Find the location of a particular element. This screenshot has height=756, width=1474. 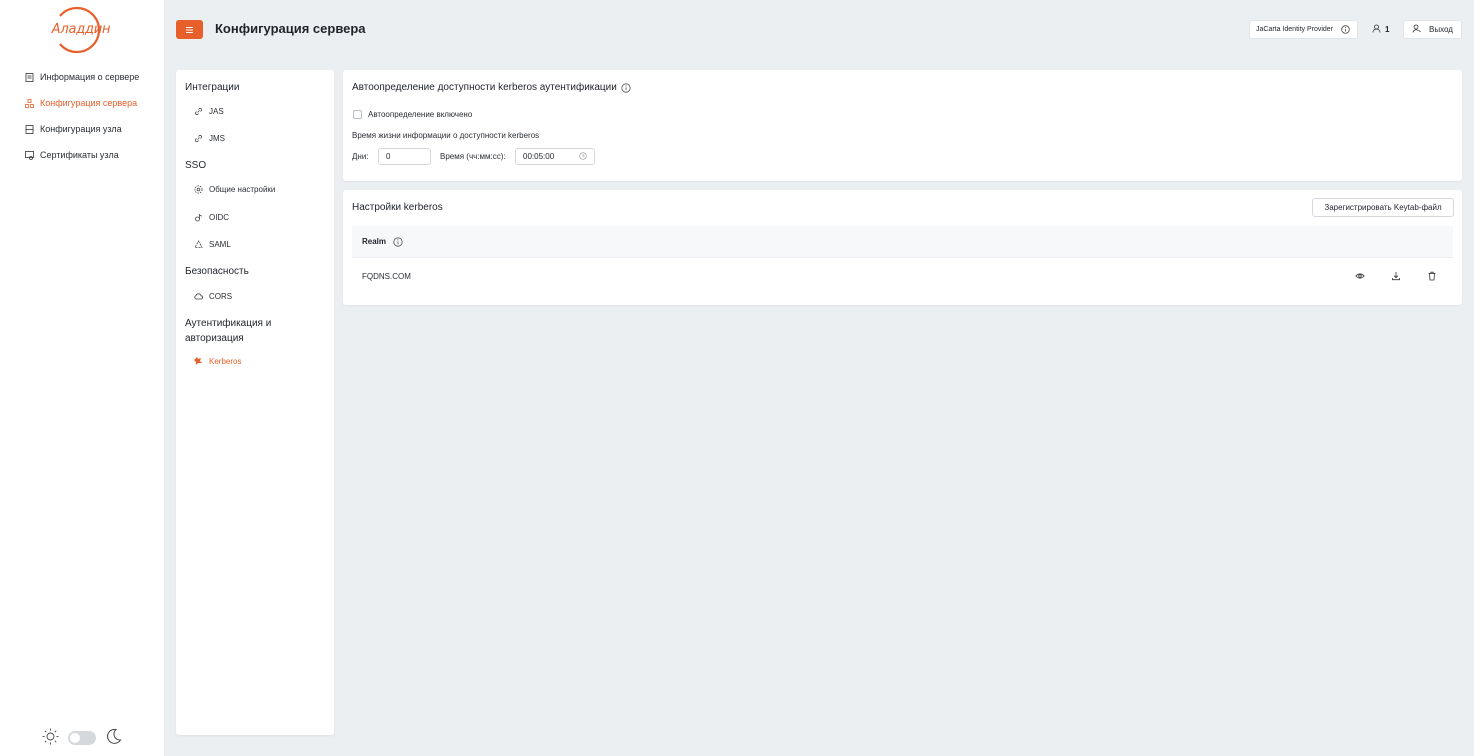

group-auth-line2: авторизация is located at coordinates (214, 338).